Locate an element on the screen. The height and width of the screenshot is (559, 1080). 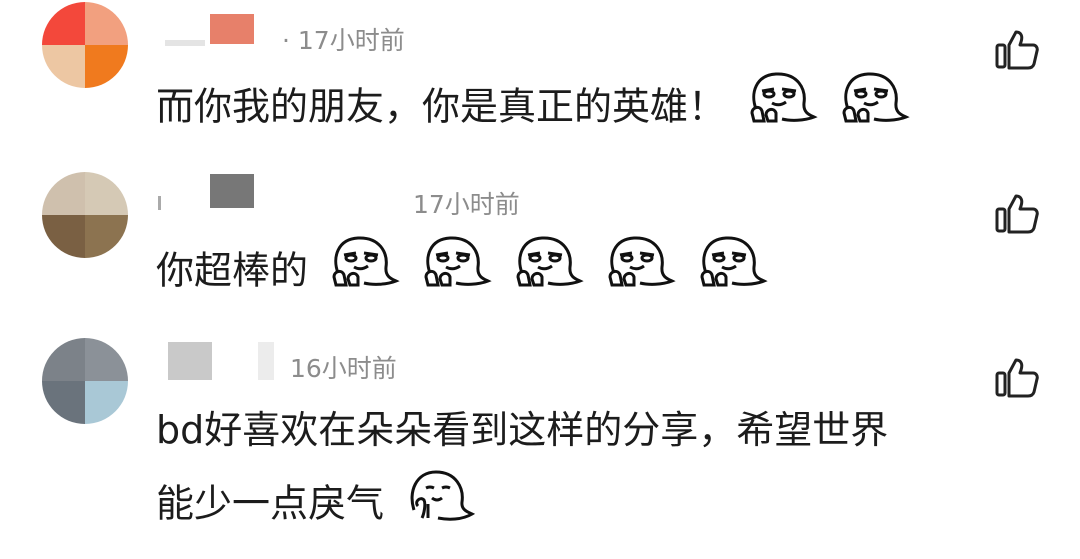
comment-time: · 17小时前 is located at coordinates (343, 40).